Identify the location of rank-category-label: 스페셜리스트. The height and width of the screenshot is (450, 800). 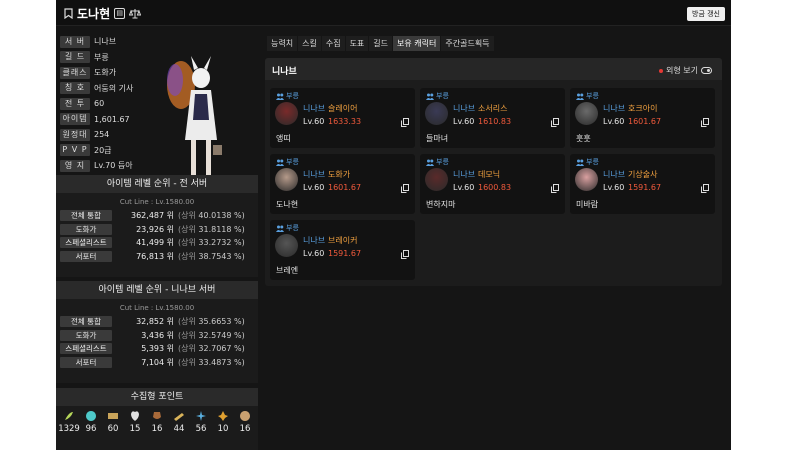
(86, 243).